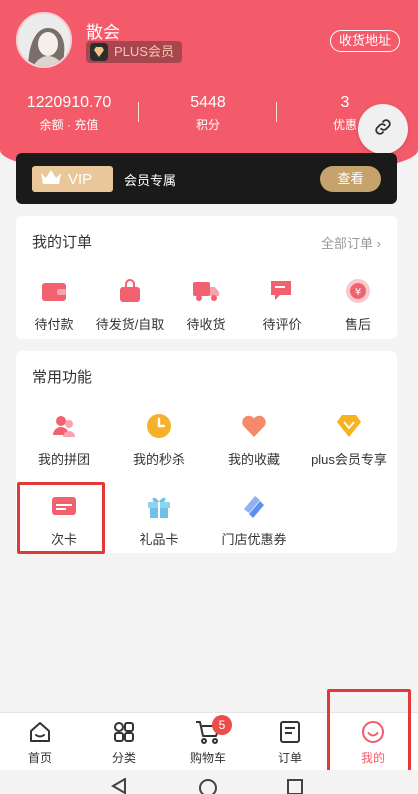  I want to click on all-orders-link: 全部订单 ›, so click(351, 242).